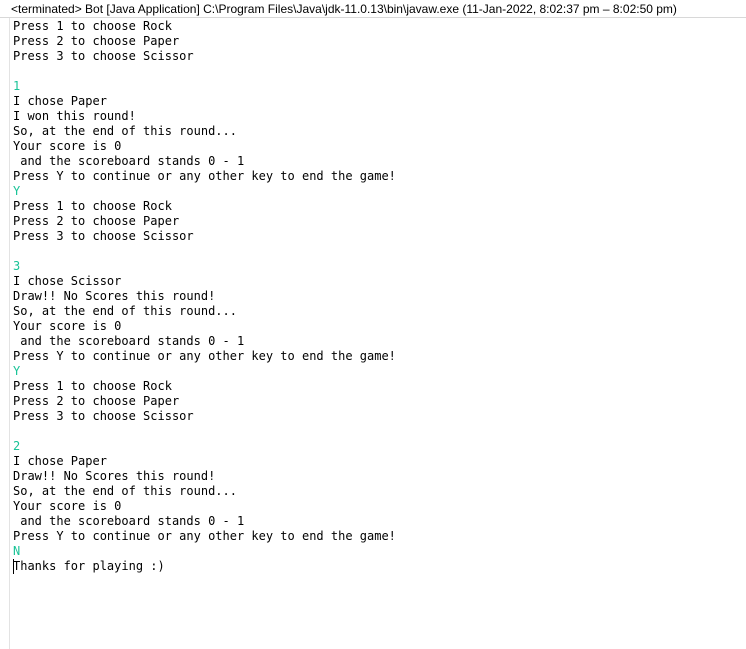 This screenshot has height=649, width=746. Describe the element at coordinates (67, 281) in the screenshot. I see `console-output-line: I chose Scissor` at that location.